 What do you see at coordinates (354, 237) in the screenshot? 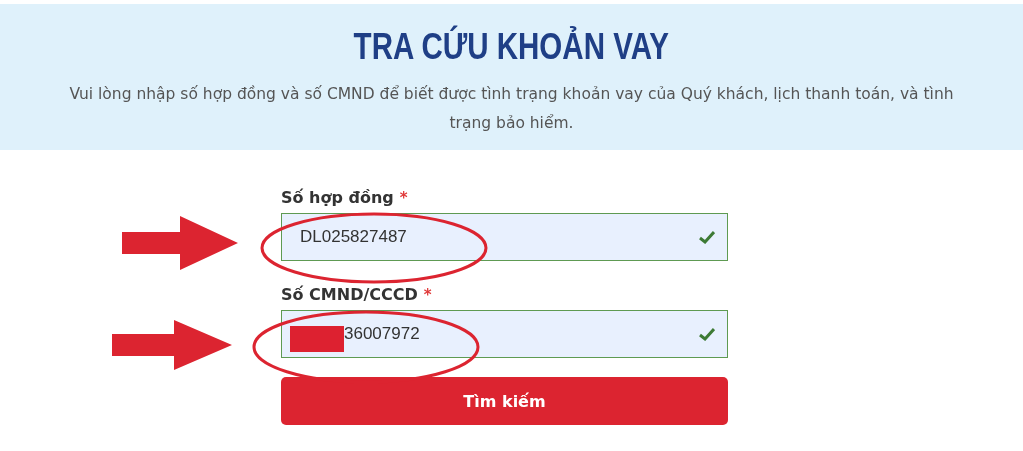
I see `field-value: DL025827487` at bounding box center [354, 237].